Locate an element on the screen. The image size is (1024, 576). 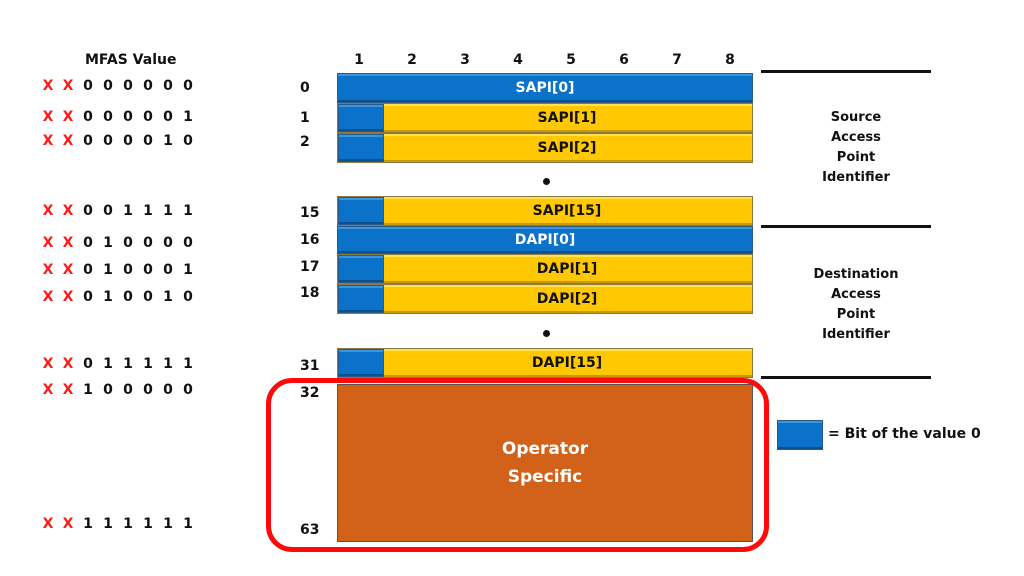
dapi-2-bar: DAPI[2] is located at coordinates (545, 299).